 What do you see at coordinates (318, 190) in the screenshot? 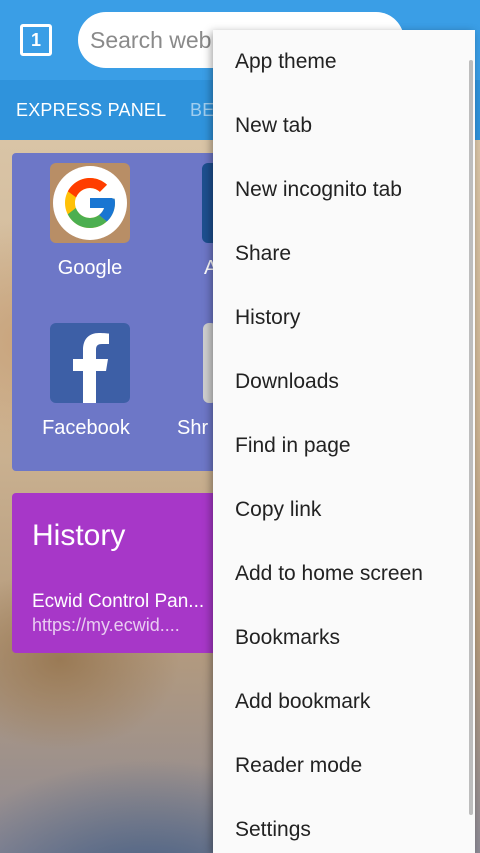
I see `menu-item-new-incognito-tab: New incognito tab` at bounding box center [318, 190].